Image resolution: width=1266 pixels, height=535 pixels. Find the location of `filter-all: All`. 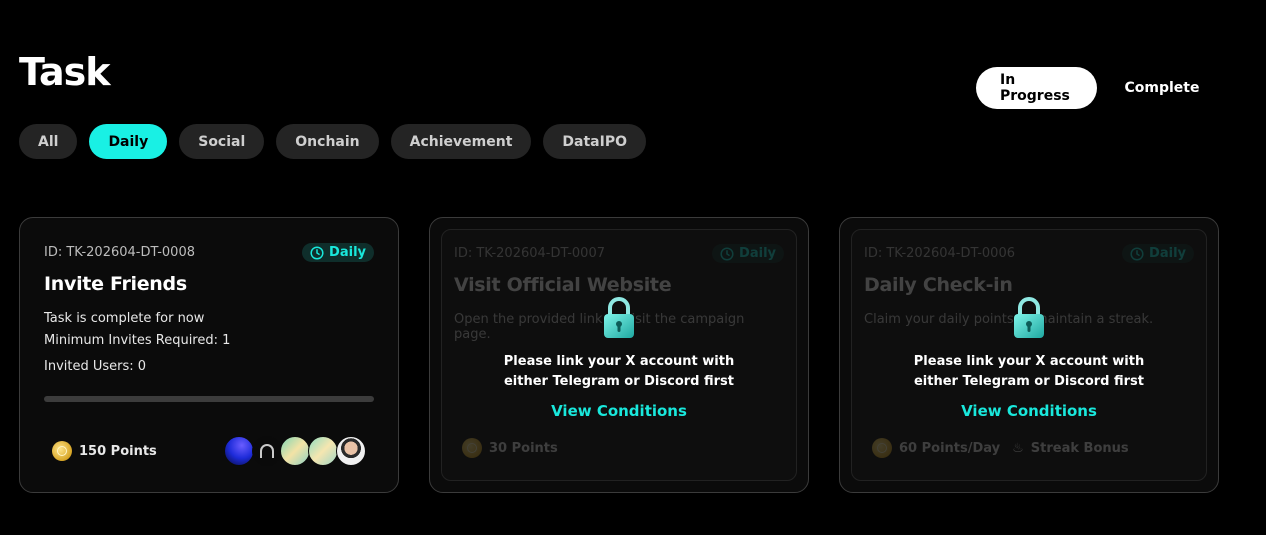

filter-all: All is located at coordinates (48, 141).